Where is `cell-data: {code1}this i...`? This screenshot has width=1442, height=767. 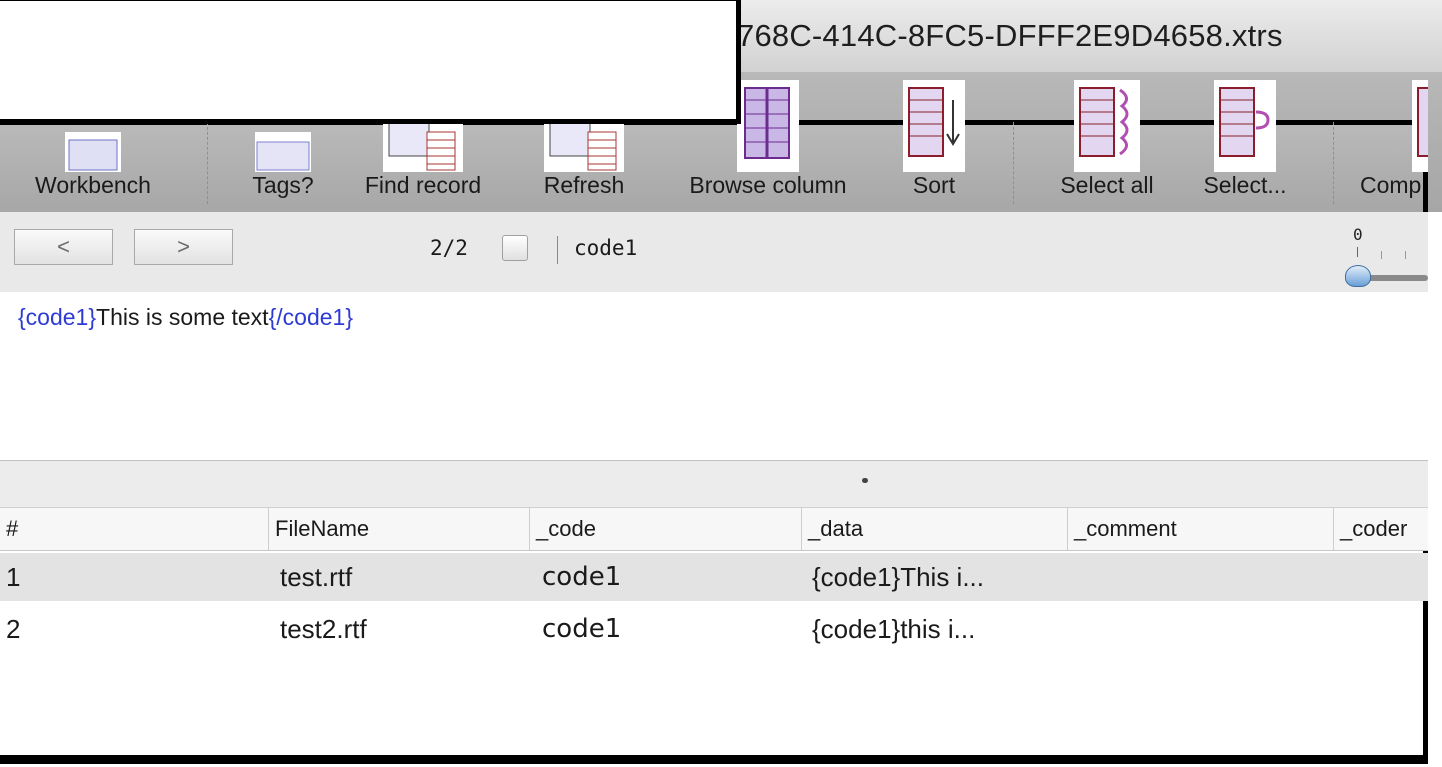
cell-data: {code1}this i... is located at coordinates (894, 629).